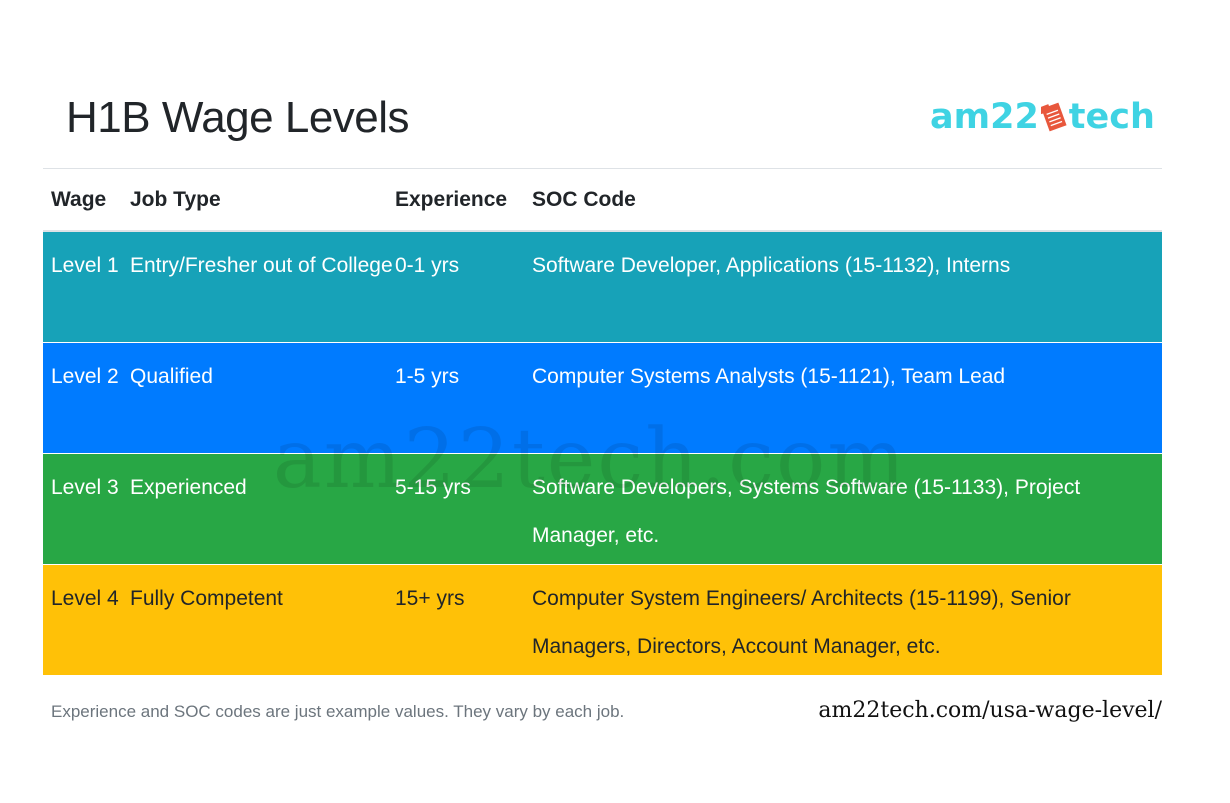  What do you see at coordinates (79, 199) in the screenshot?
I see `header-wage: Wage` at bounding box center [79, 199].